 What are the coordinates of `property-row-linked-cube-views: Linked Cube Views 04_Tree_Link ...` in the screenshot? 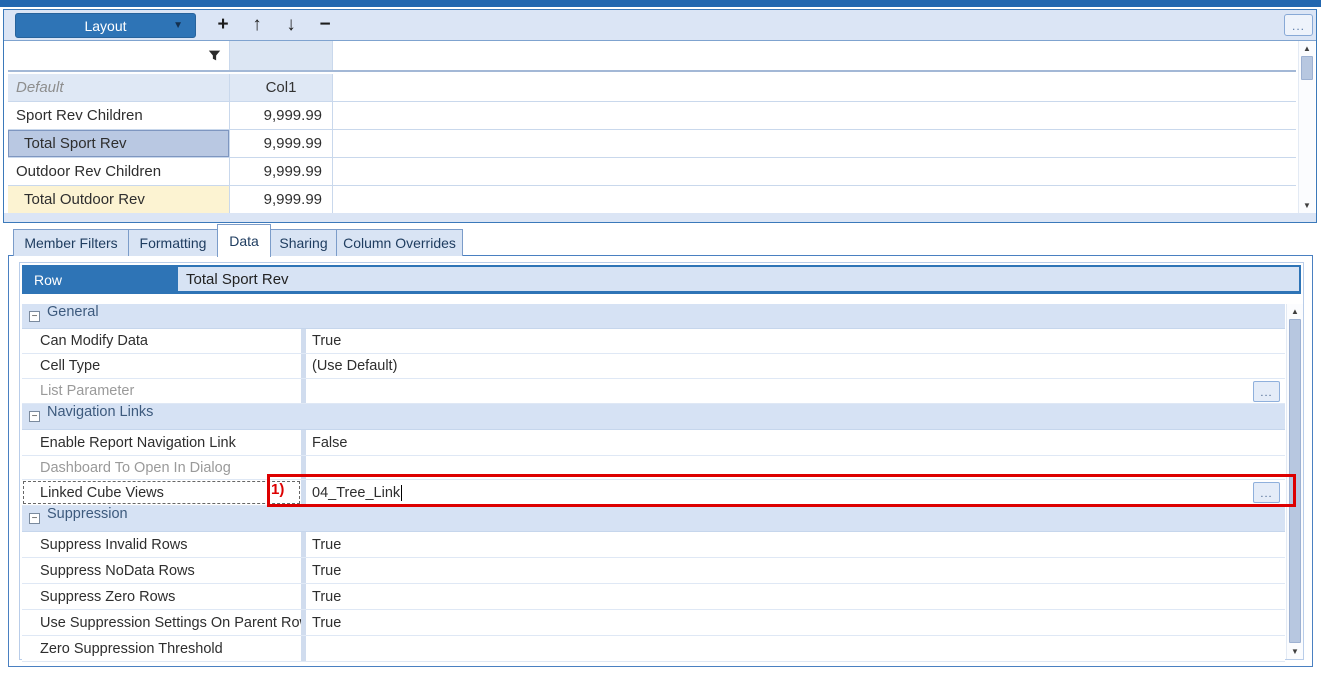 It's located at (653, 493).